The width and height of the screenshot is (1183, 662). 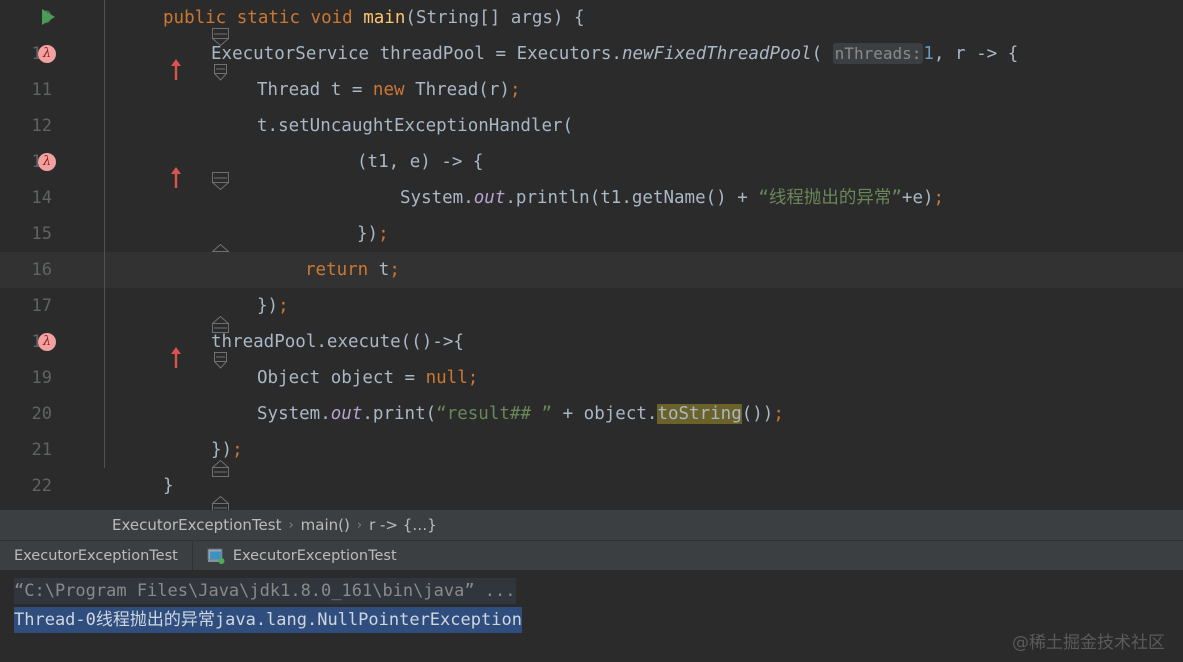 What do you see at coordinates (72, 90) in the screenshot?
I see `gutter: 11` at bounding box center [72, 90].